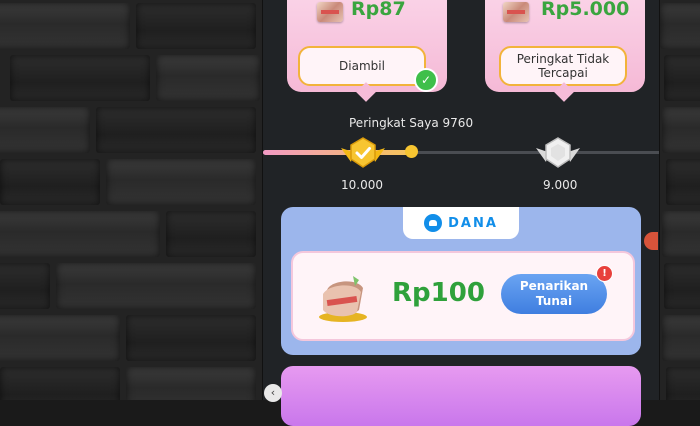 Image resolution: width=700 pixels, height=426 pixels. I want to click on progress-fill, so click(337, 152).